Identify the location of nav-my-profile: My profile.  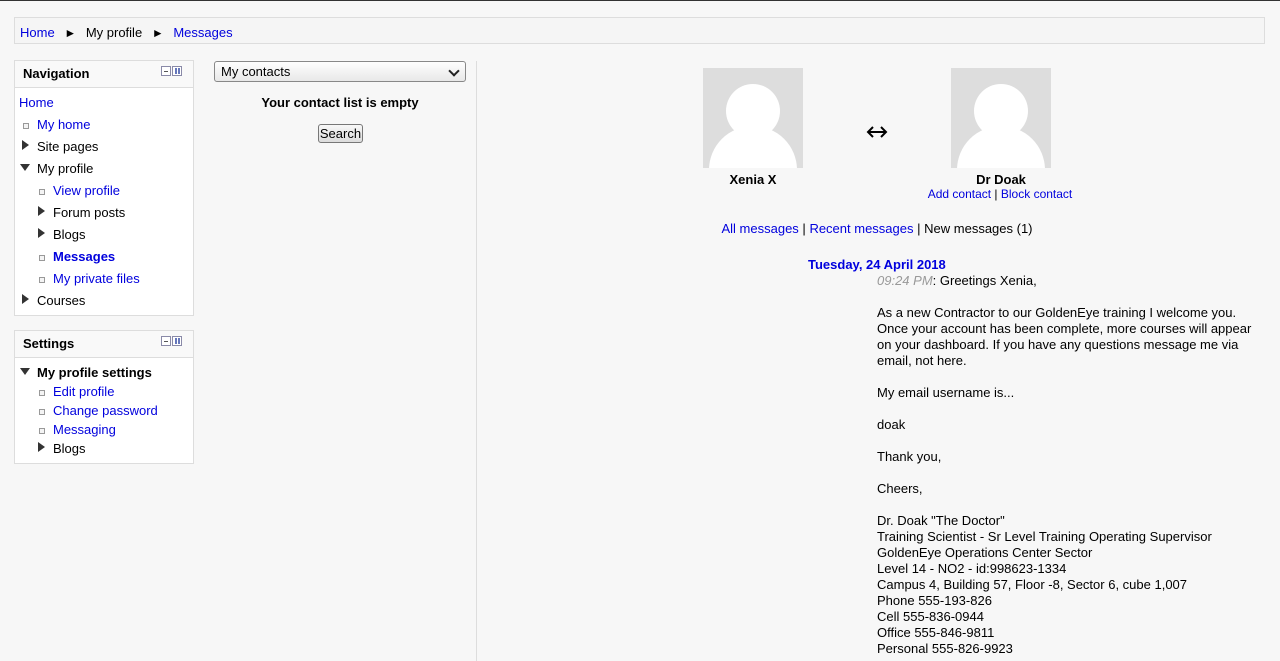
(65, 169).